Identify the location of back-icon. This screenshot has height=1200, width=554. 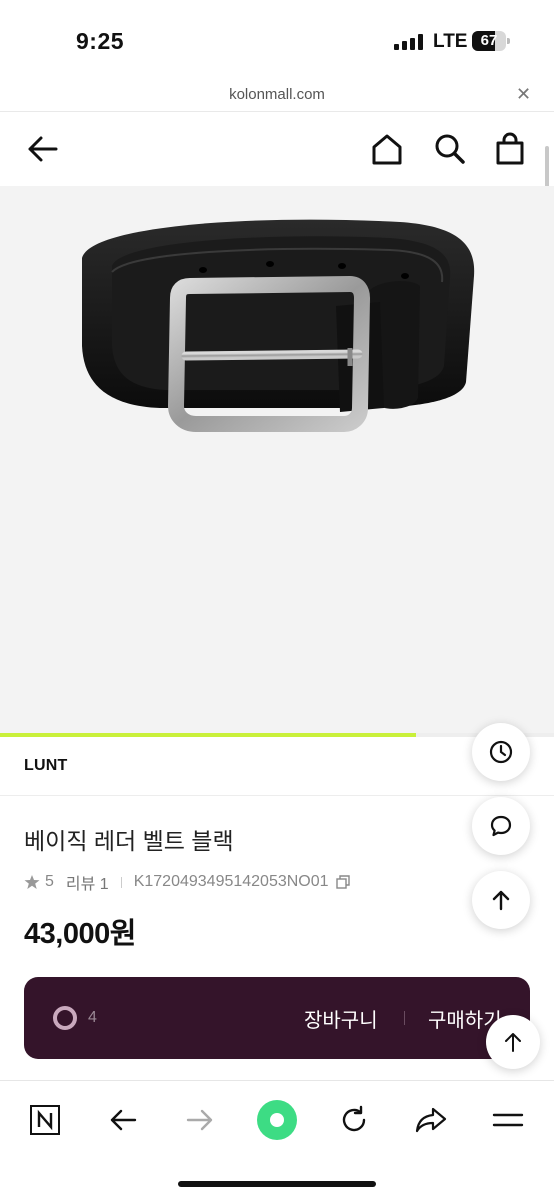
(123, 1120).